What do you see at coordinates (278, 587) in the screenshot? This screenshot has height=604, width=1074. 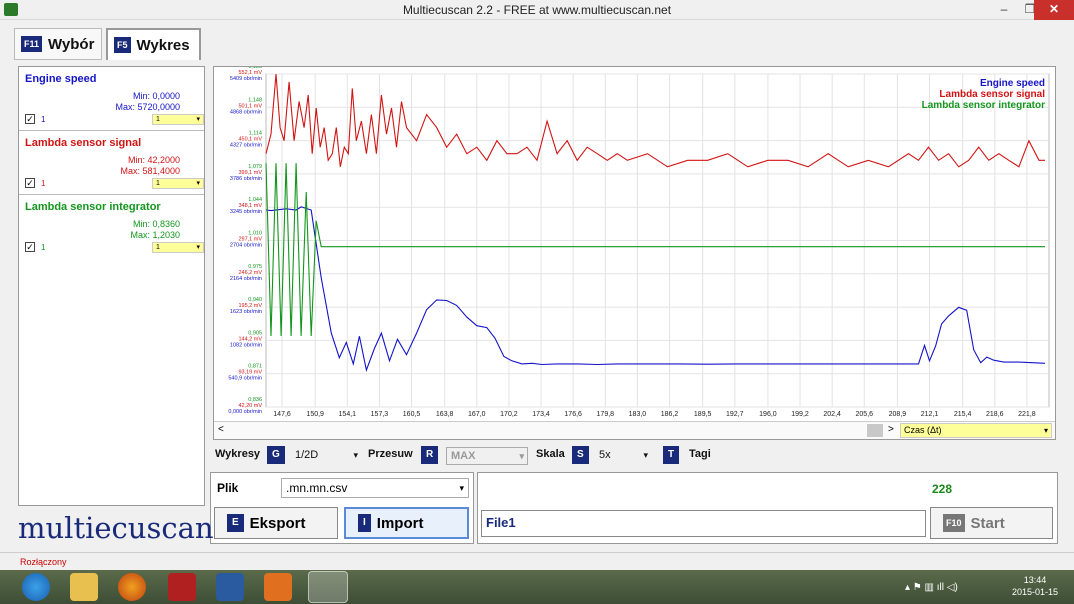 I see `media-player-icon` at bounding box center [278, 587].